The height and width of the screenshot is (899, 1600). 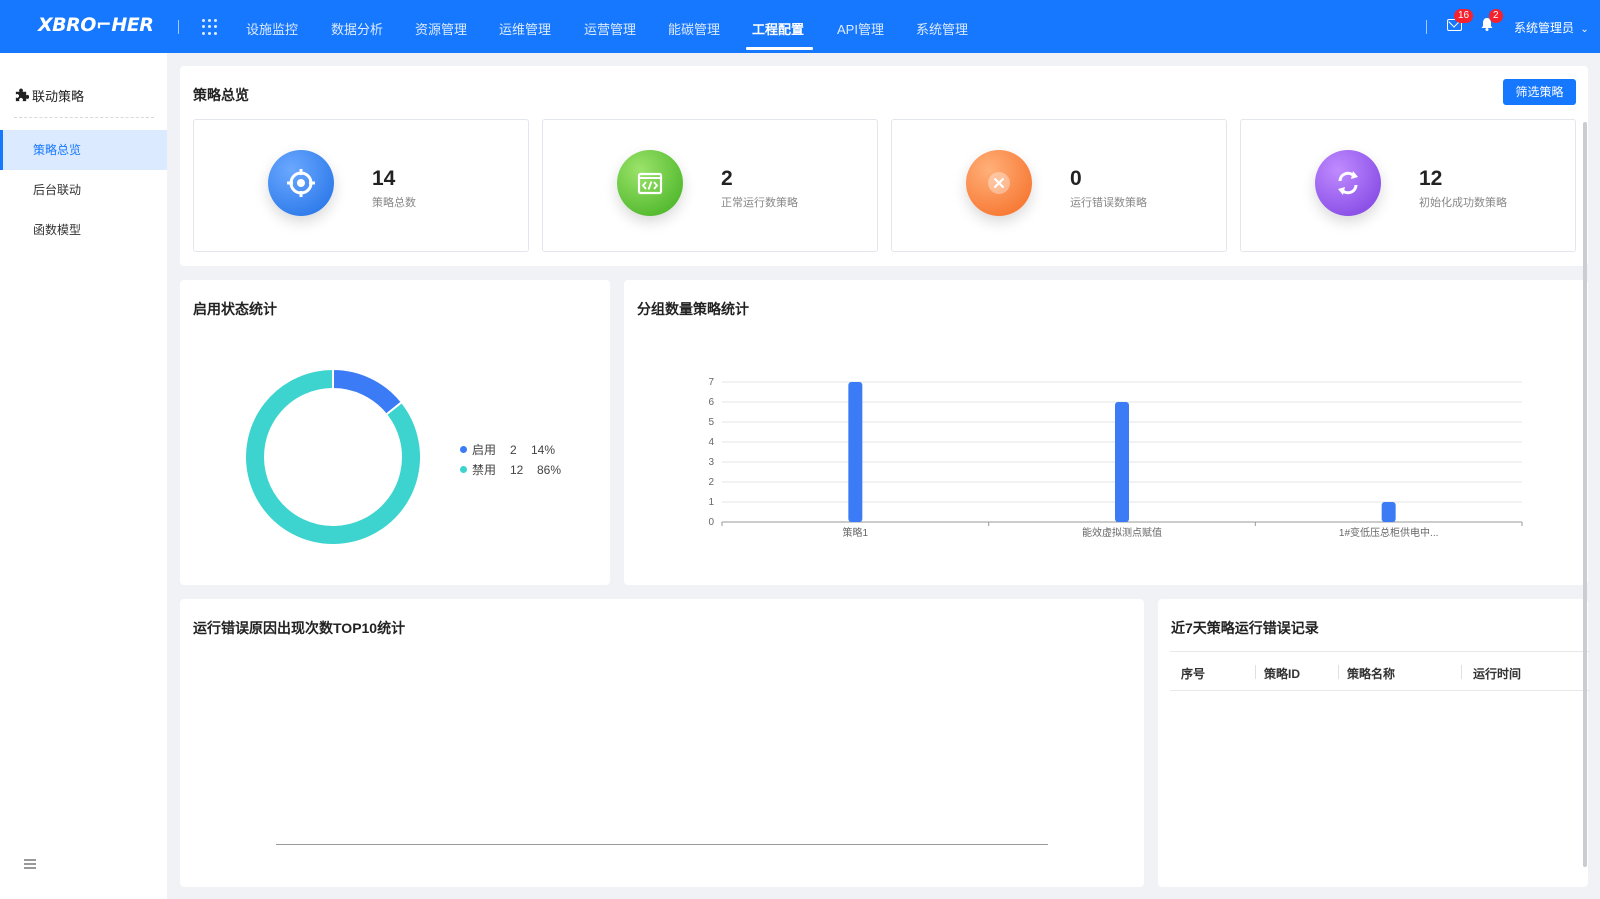 I want to click on legend-value: 2, so click(x=513, y=449).